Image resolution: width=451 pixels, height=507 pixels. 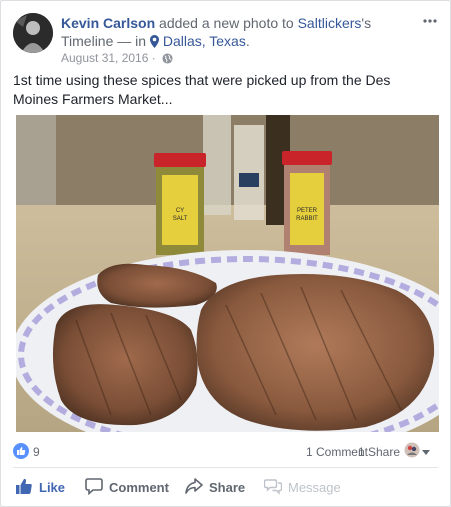 I want to click on like-button: Like, so click(x=40, y=487).